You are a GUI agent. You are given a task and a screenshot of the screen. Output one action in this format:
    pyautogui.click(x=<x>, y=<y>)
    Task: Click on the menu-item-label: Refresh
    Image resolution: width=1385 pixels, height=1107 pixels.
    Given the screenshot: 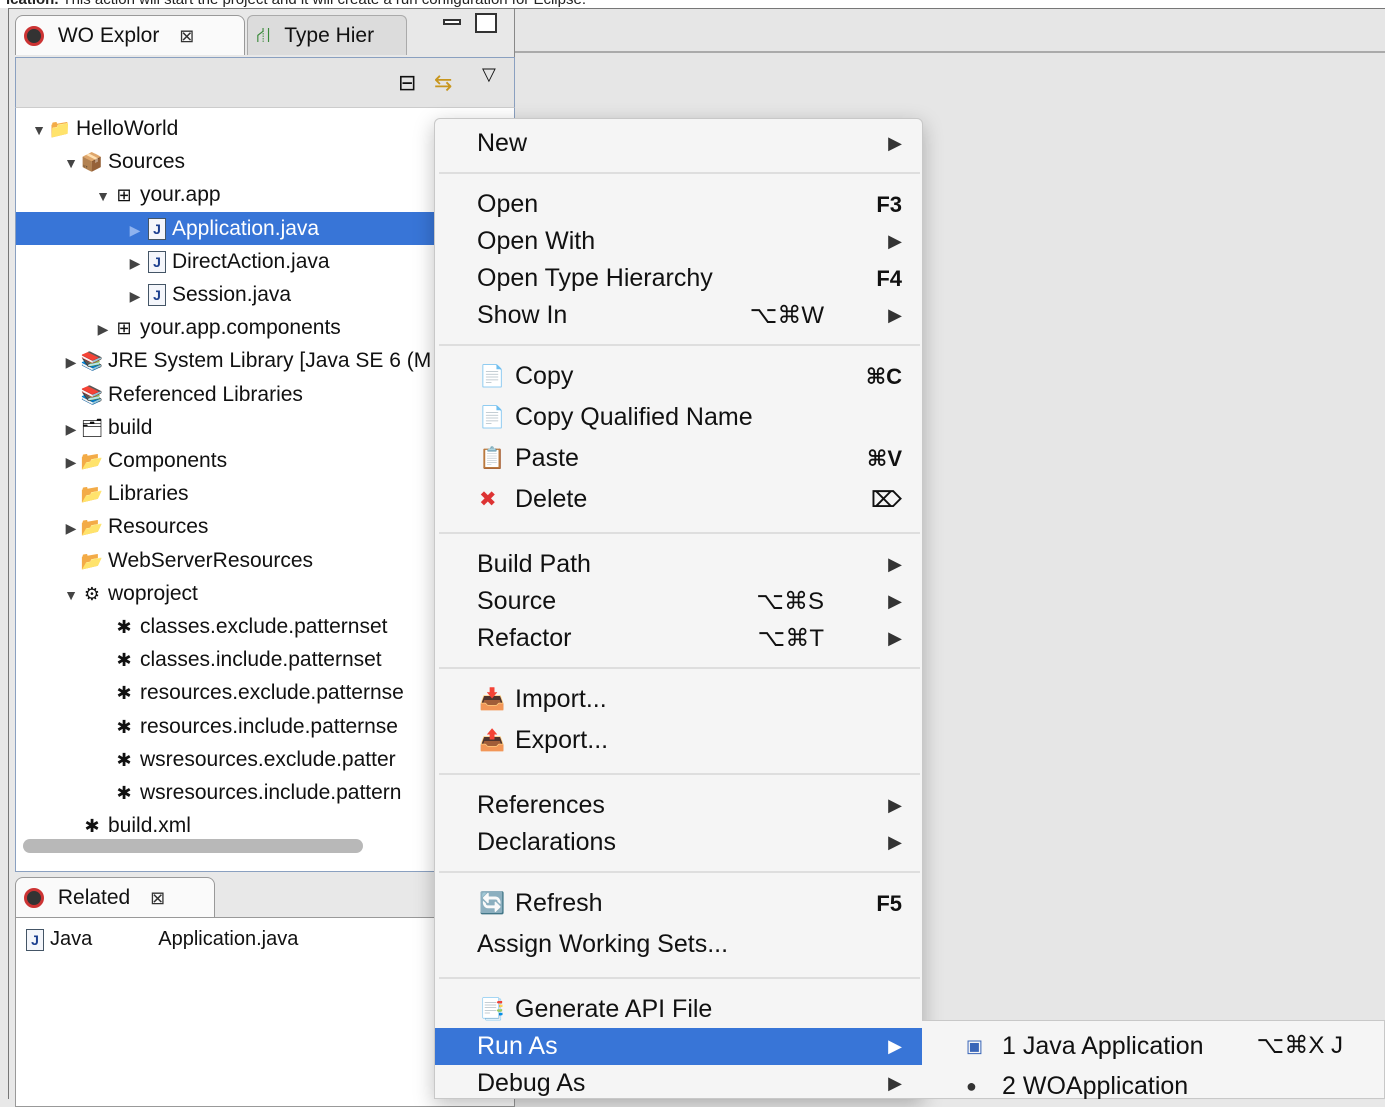 What is the action you would take?
    pyautogui.click(x=559, y=903)
    